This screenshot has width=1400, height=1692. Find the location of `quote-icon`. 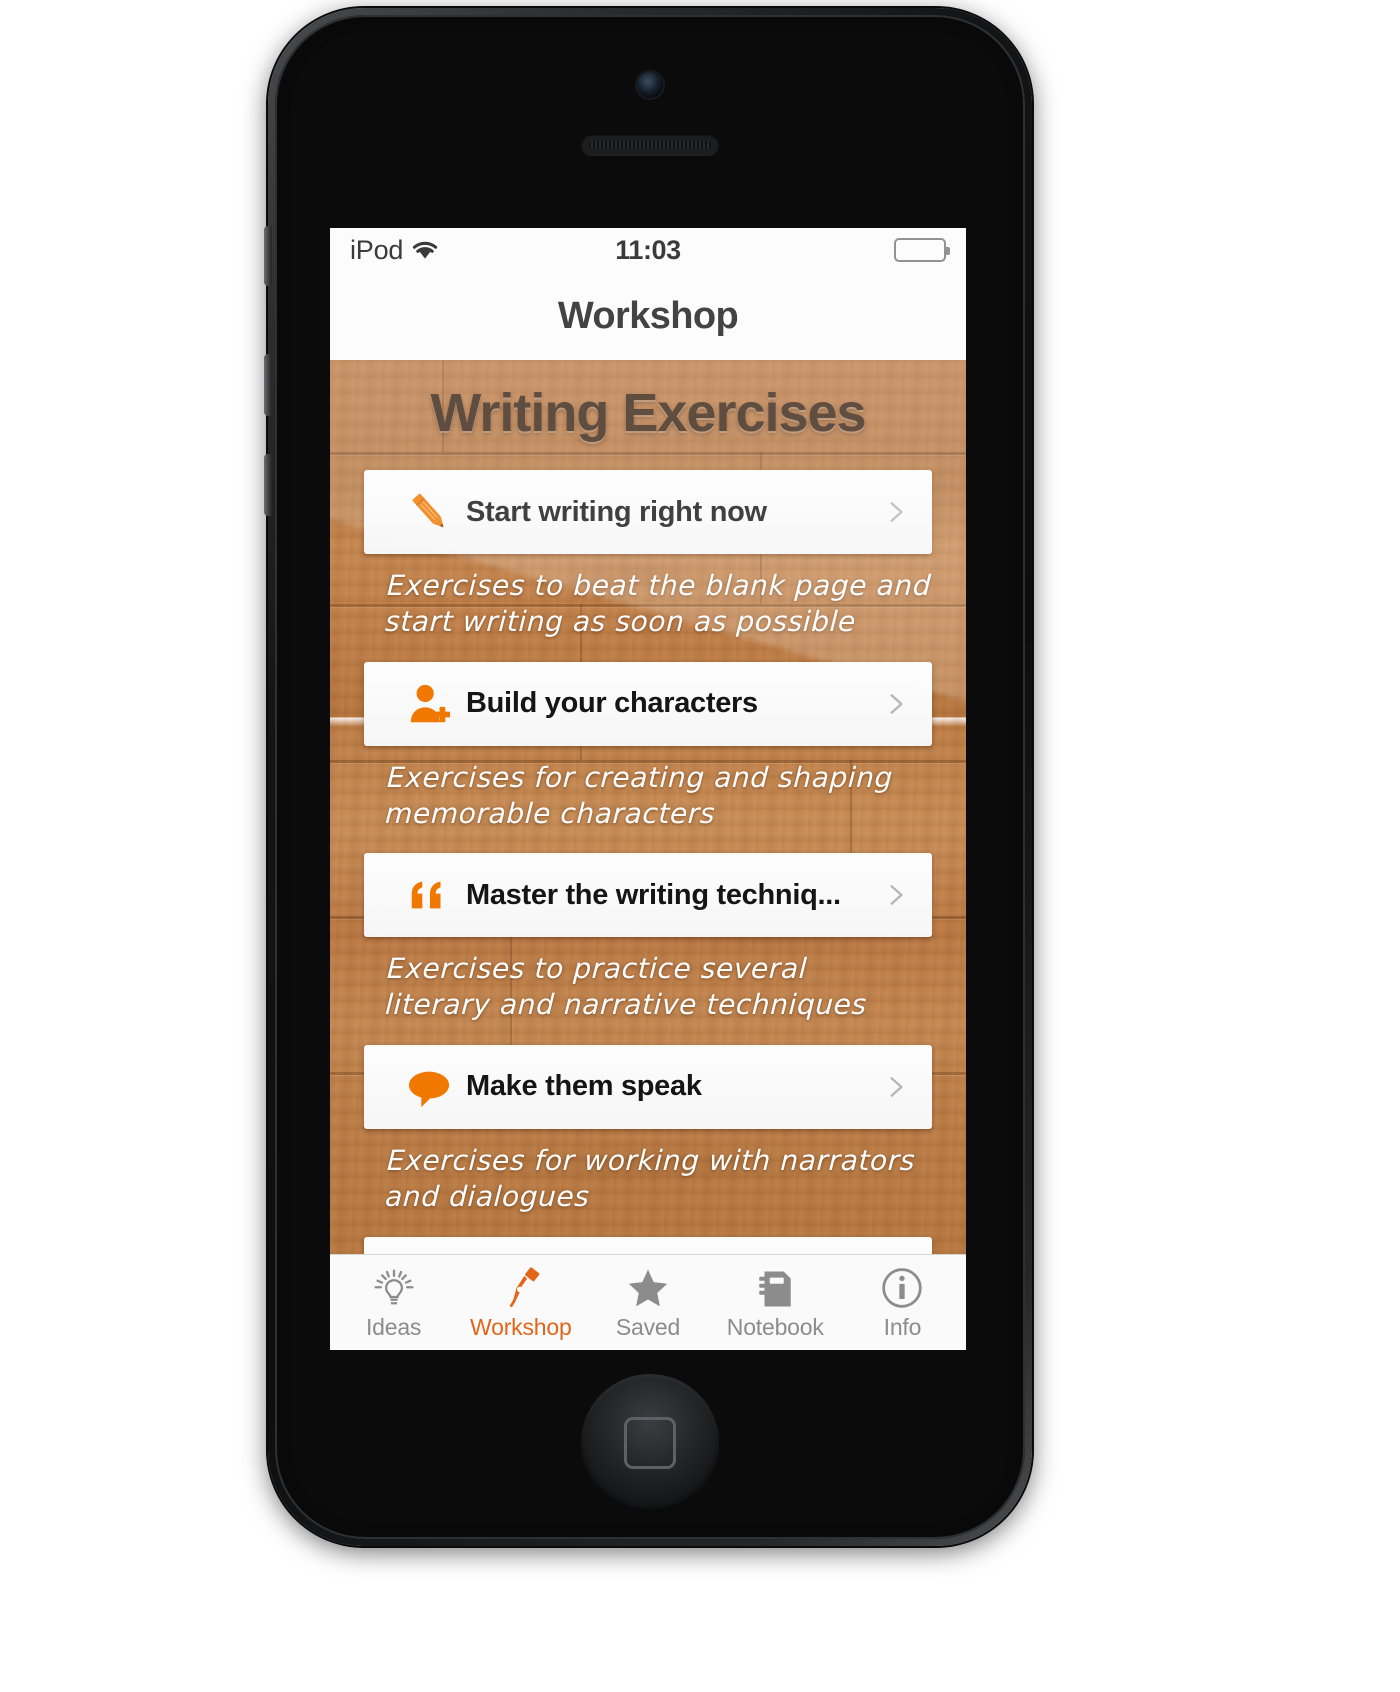

quote-icon is located at coordinates (429, 895).